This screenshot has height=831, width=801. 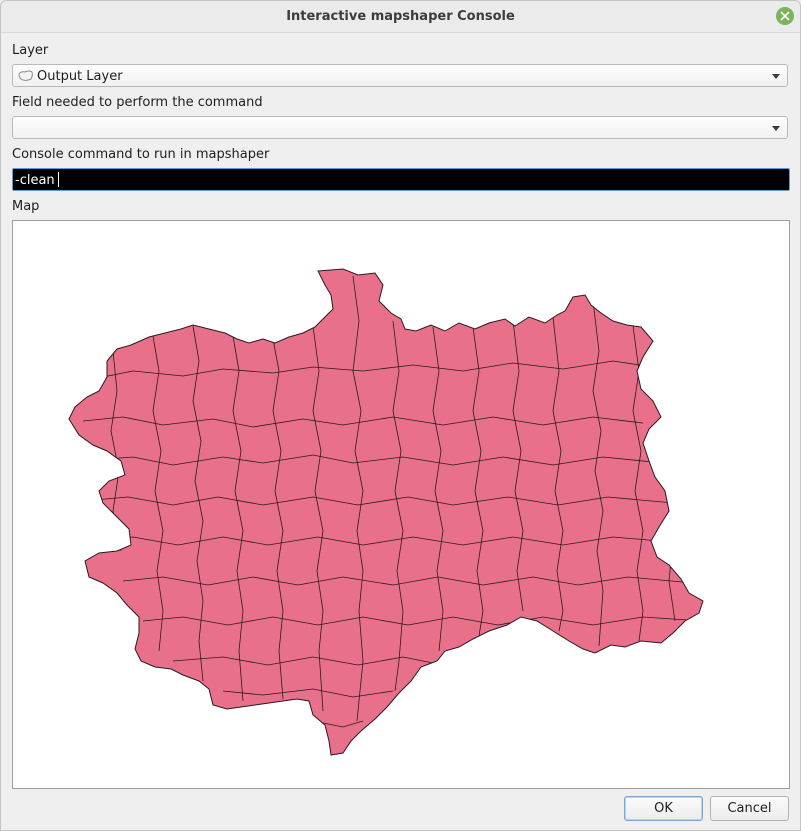 What do you see at coordinates (663, 808) in the screenshot?
I see `ok-button: OK` at bounding box center [663, 808].